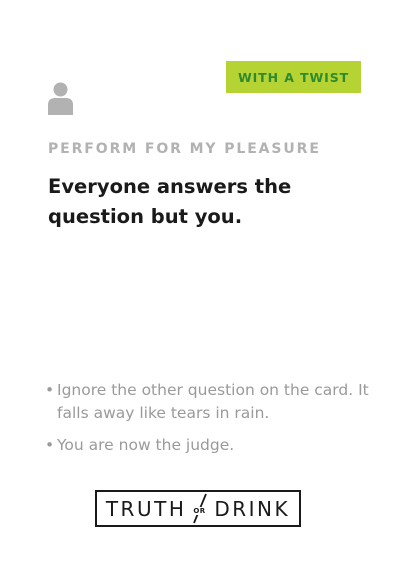  I want to click on with-a-twist-badge: WITH A TWIST, so click(293, 77).